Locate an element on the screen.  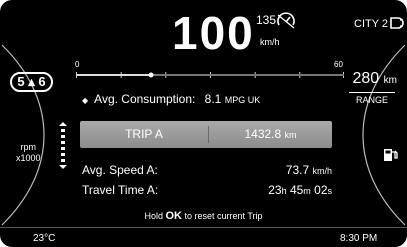
travel-time-readout: 23h 45m 02s is located at coordinates (300, 190).